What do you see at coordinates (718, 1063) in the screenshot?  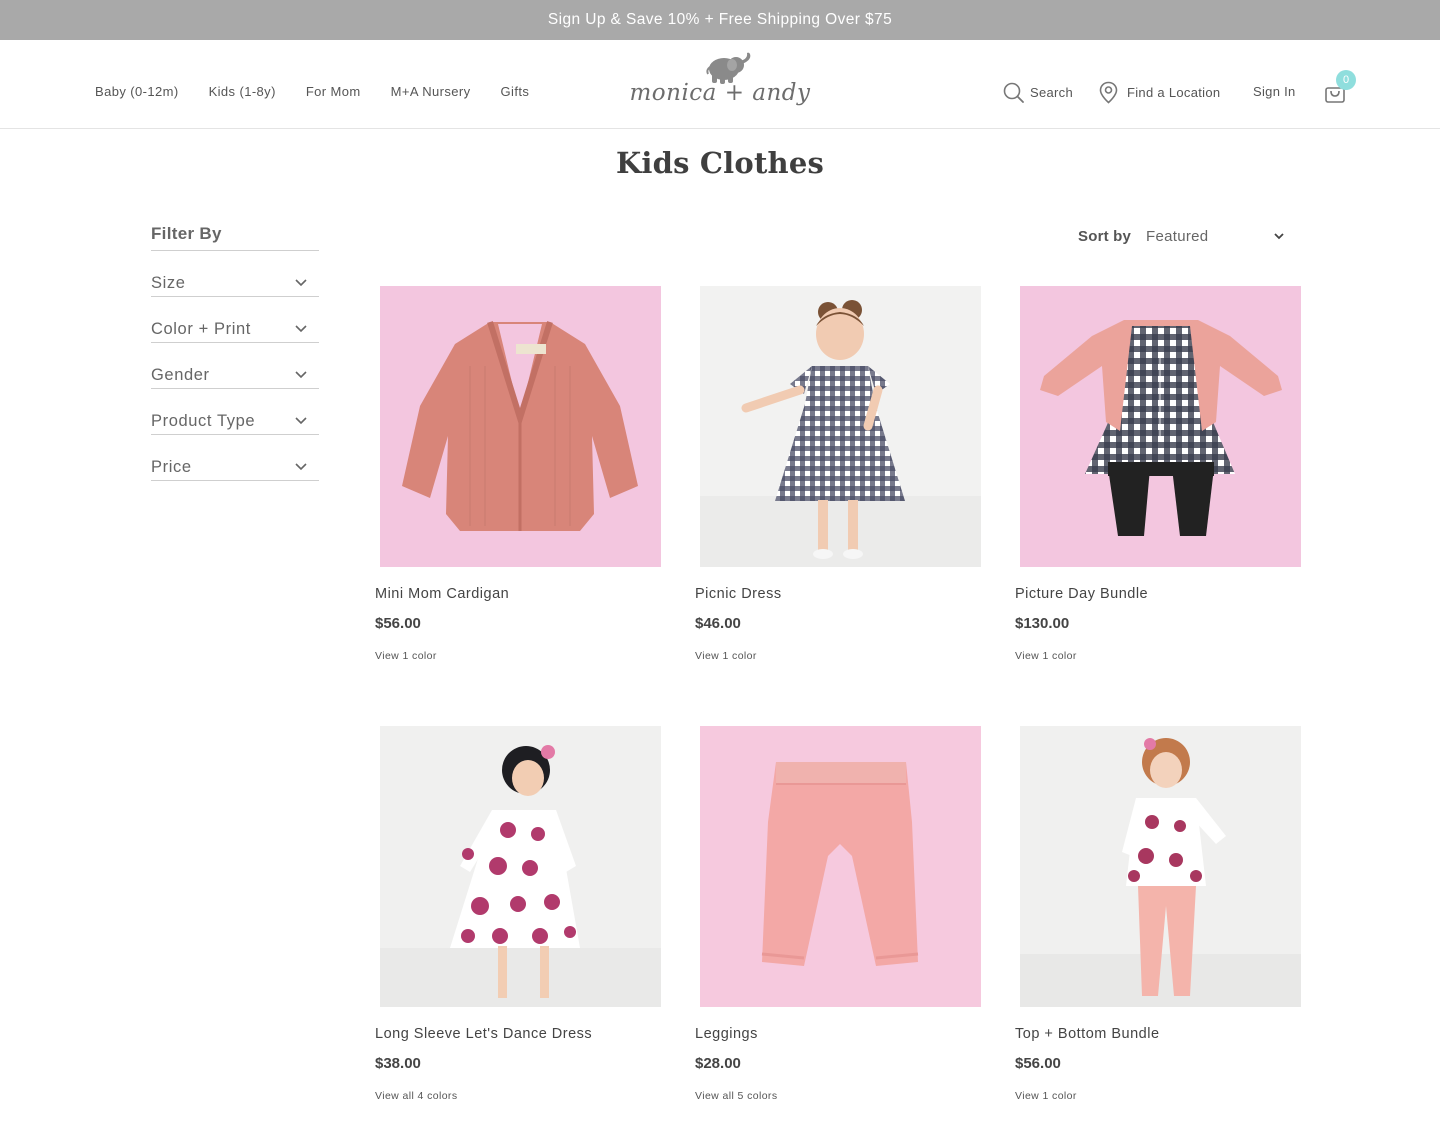 I see `product-price: $28.00` at bounding box center [718, 1063].